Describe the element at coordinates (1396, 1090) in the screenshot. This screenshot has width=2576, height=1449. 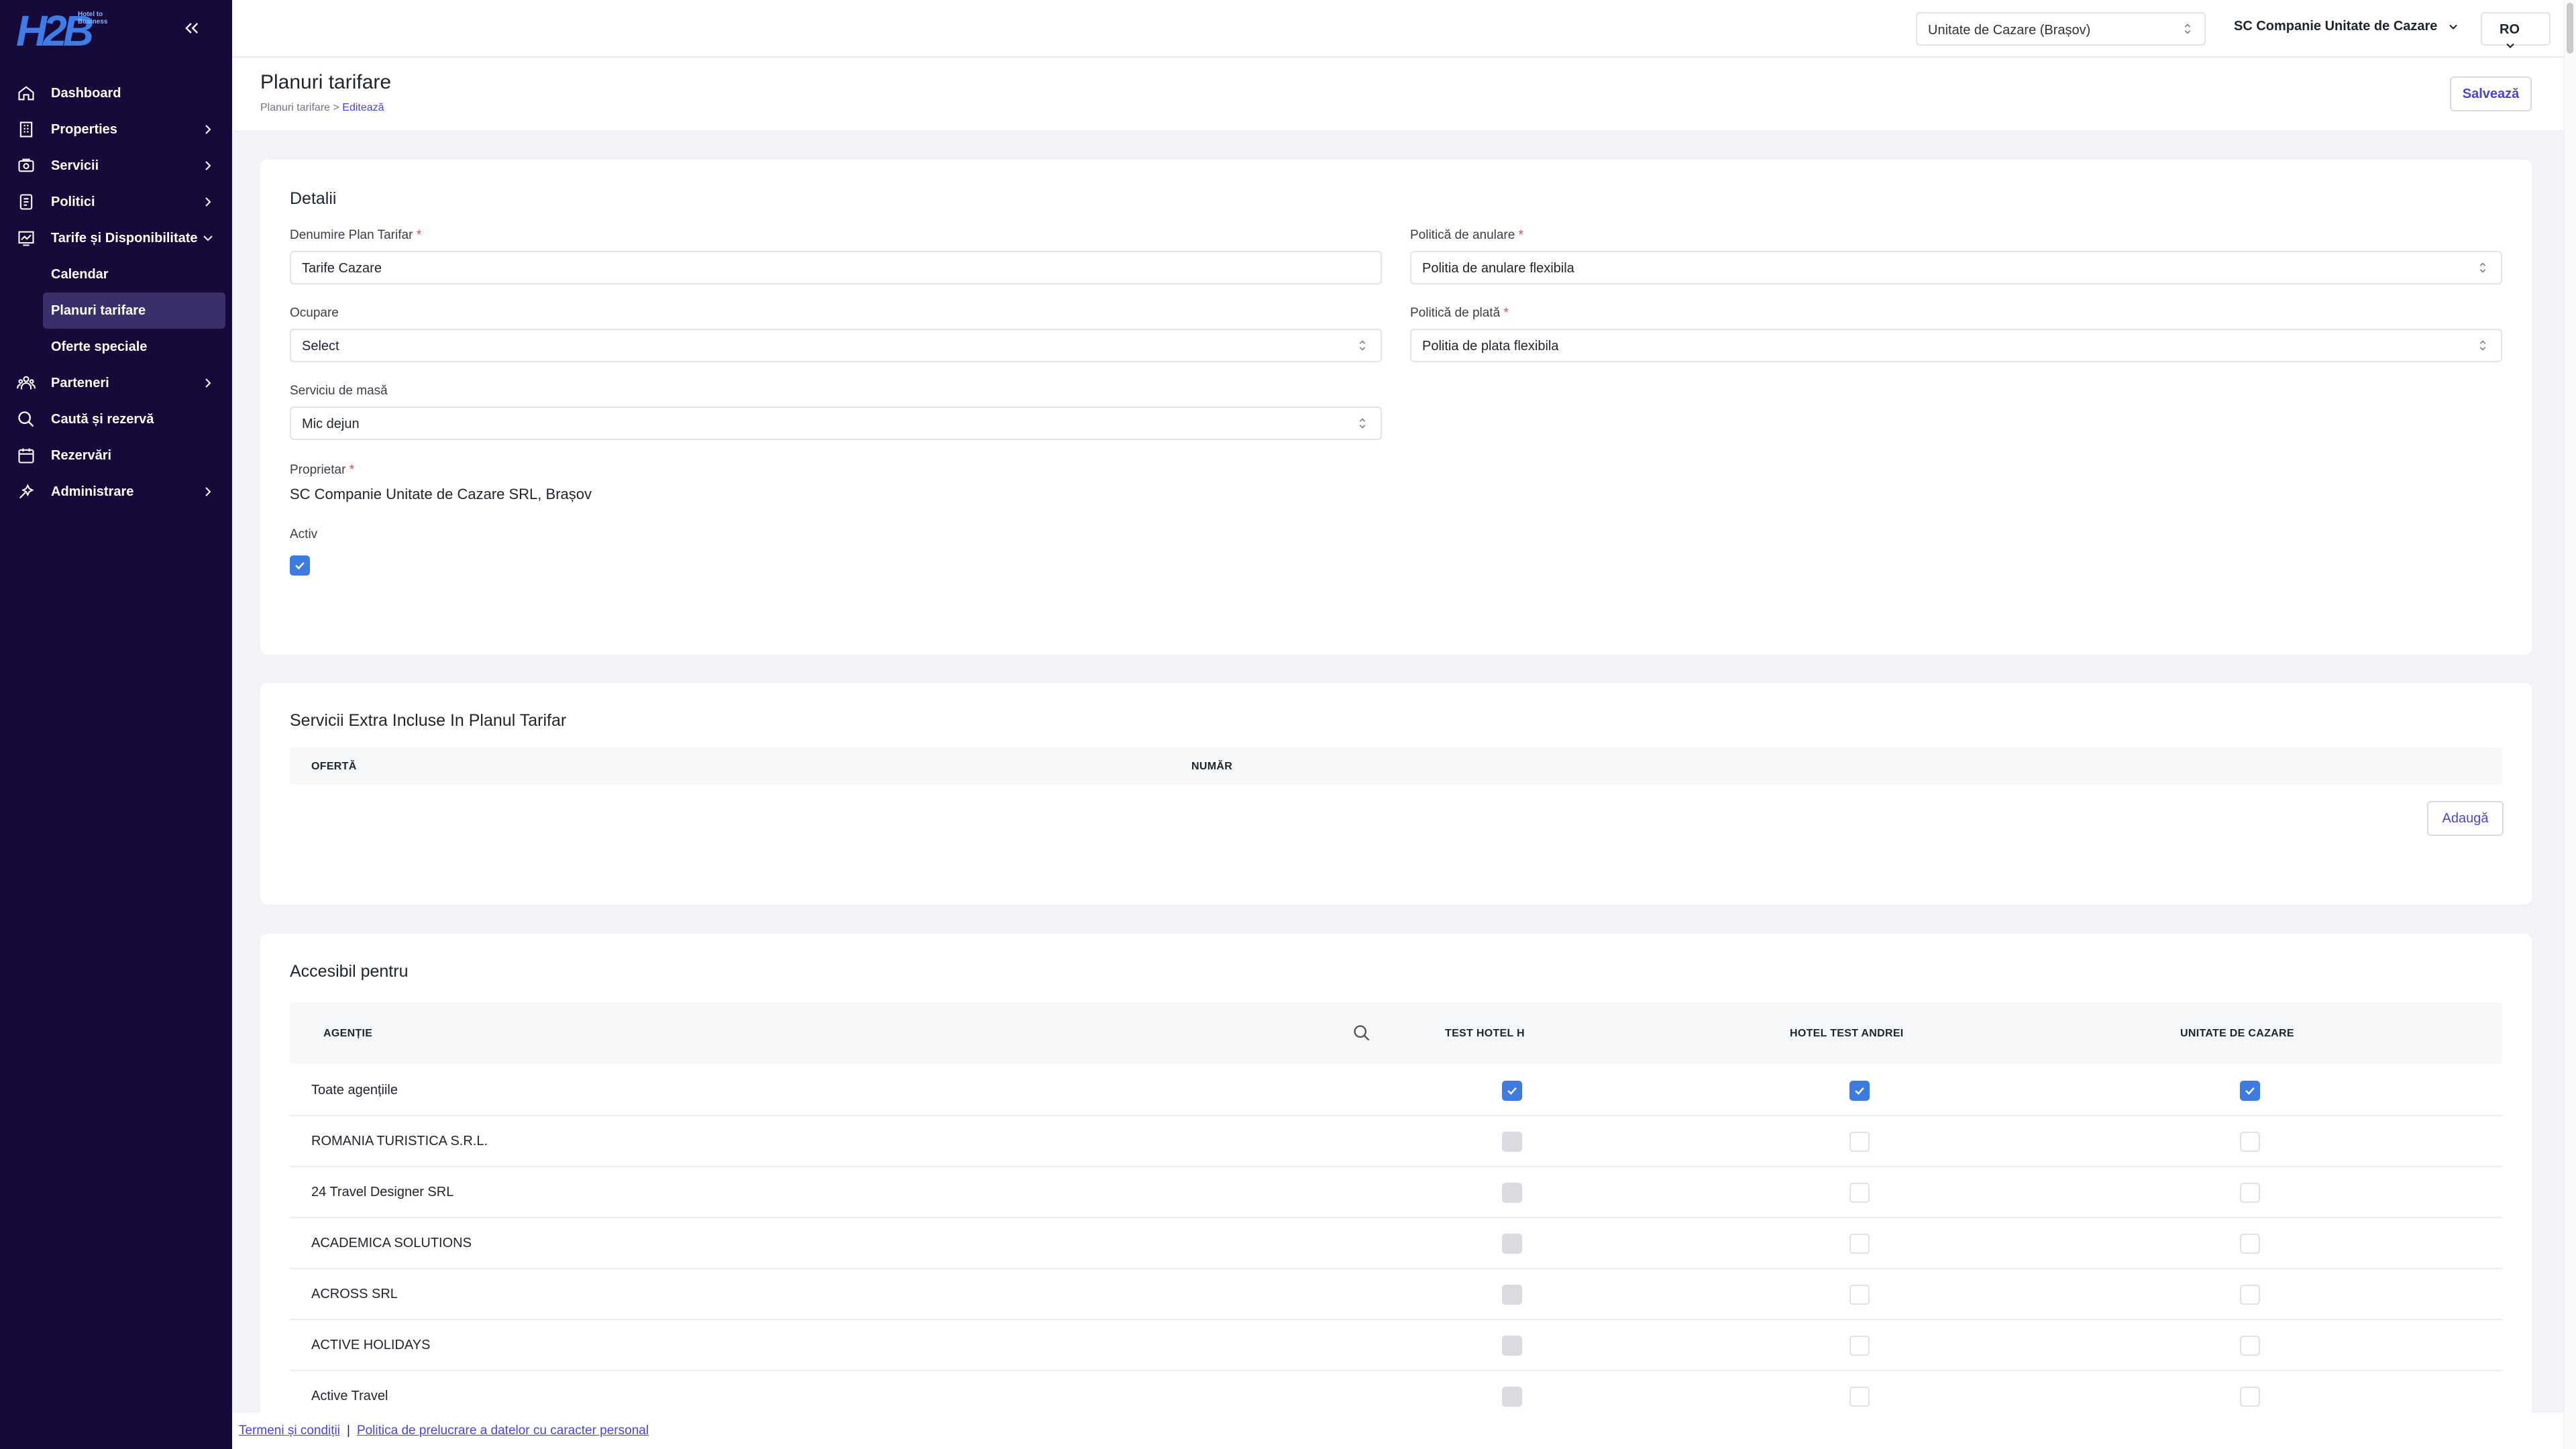
I see `table-row: Toate agențiile` at that location.